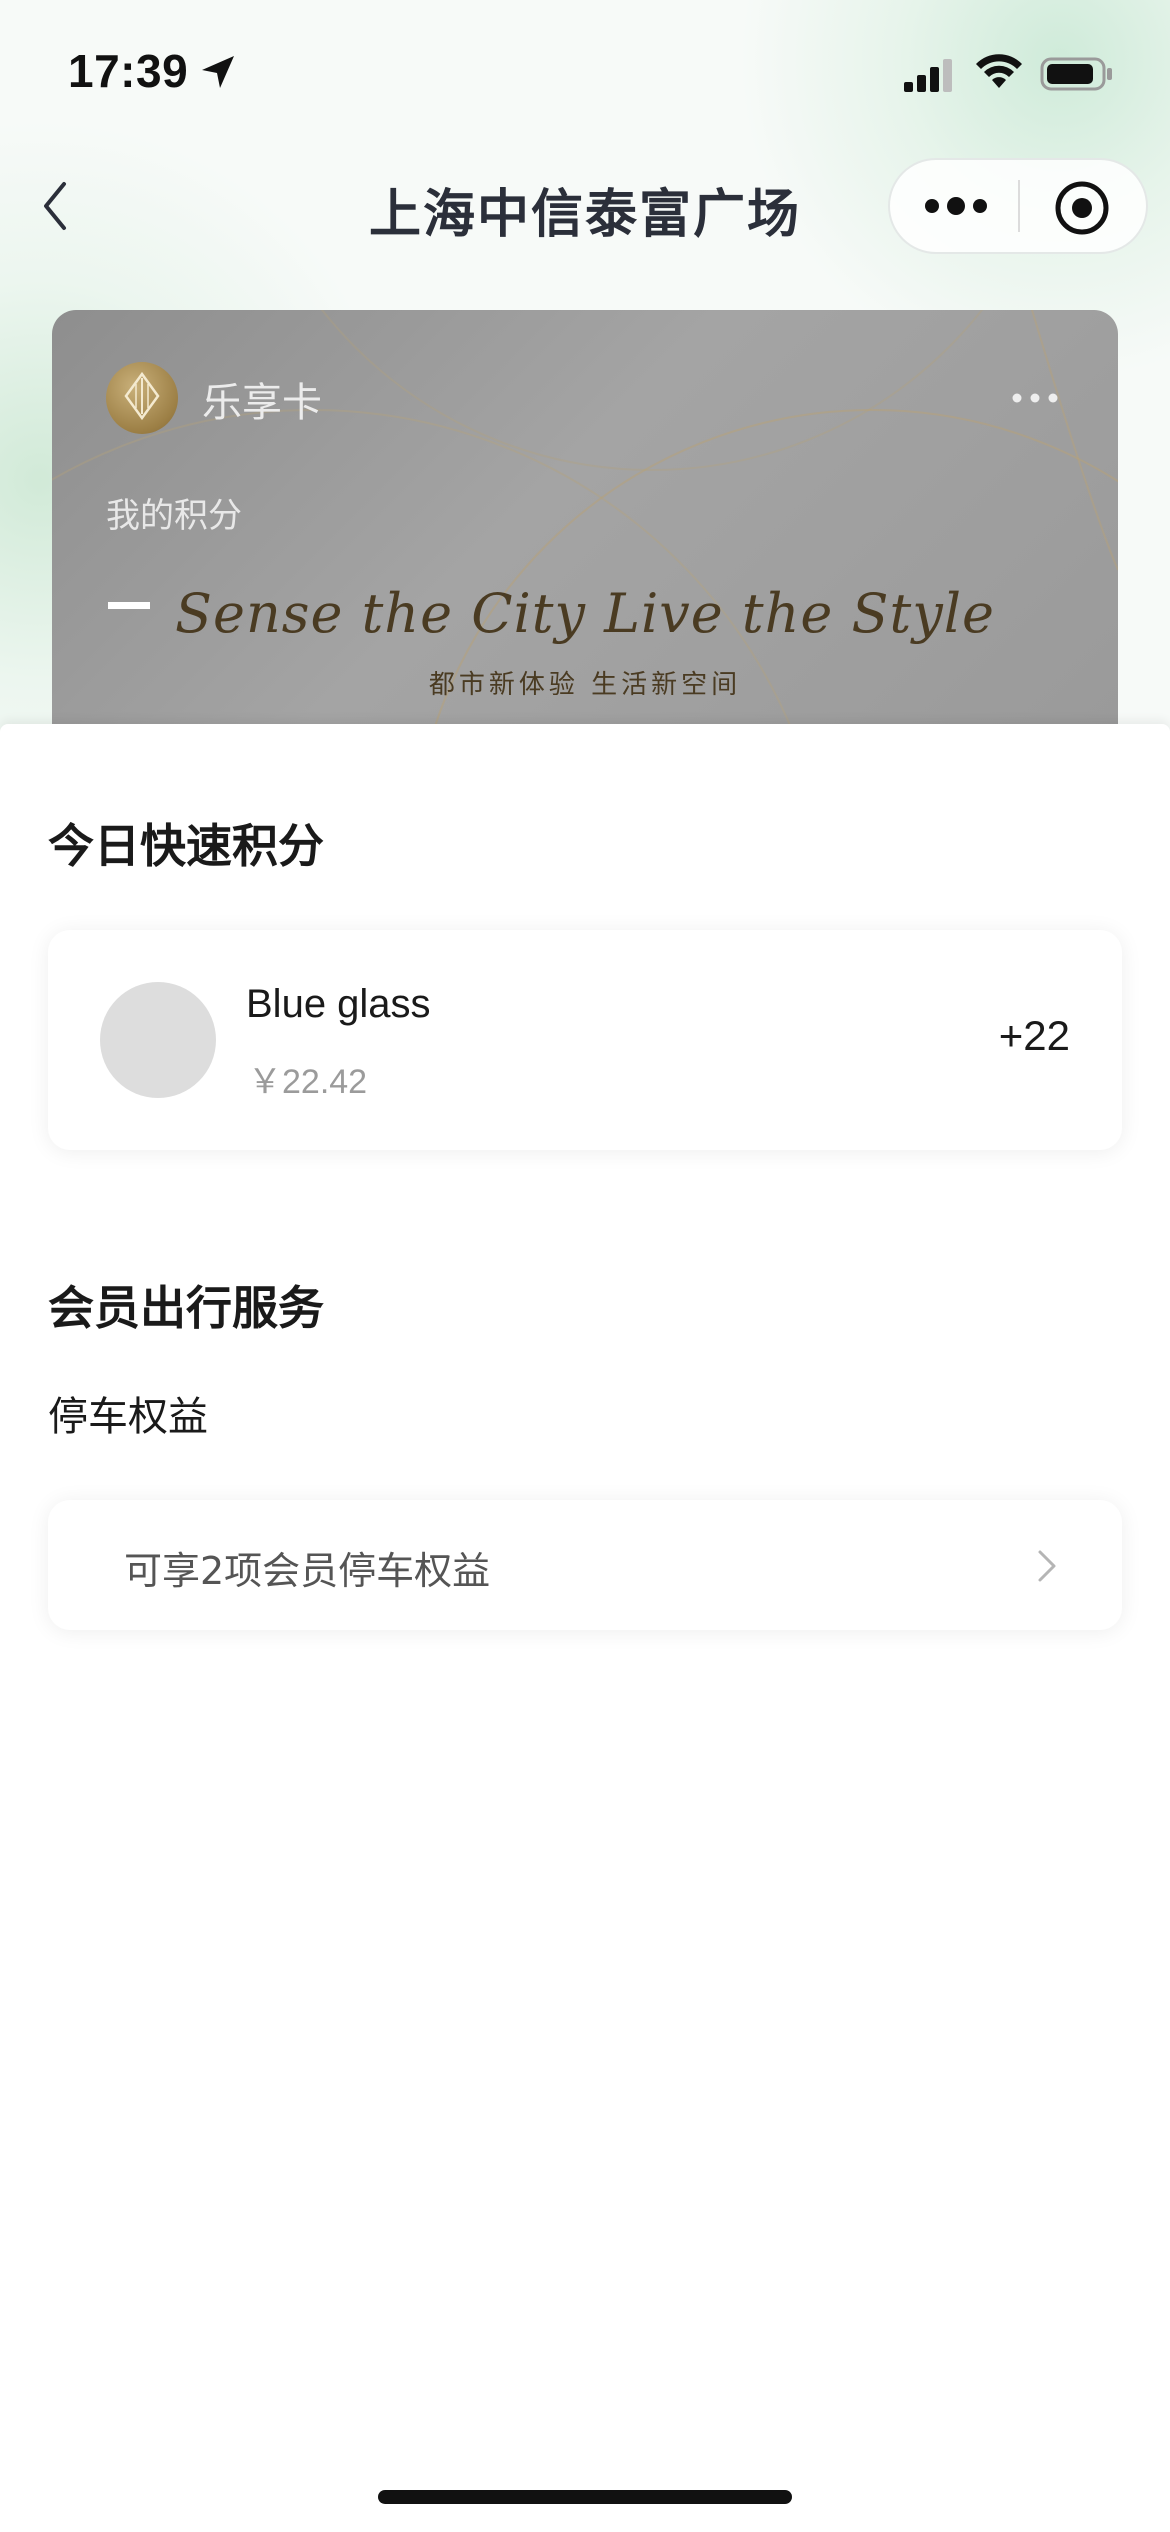  I want to click on product-name: Blue glass, so click(338, 1004).